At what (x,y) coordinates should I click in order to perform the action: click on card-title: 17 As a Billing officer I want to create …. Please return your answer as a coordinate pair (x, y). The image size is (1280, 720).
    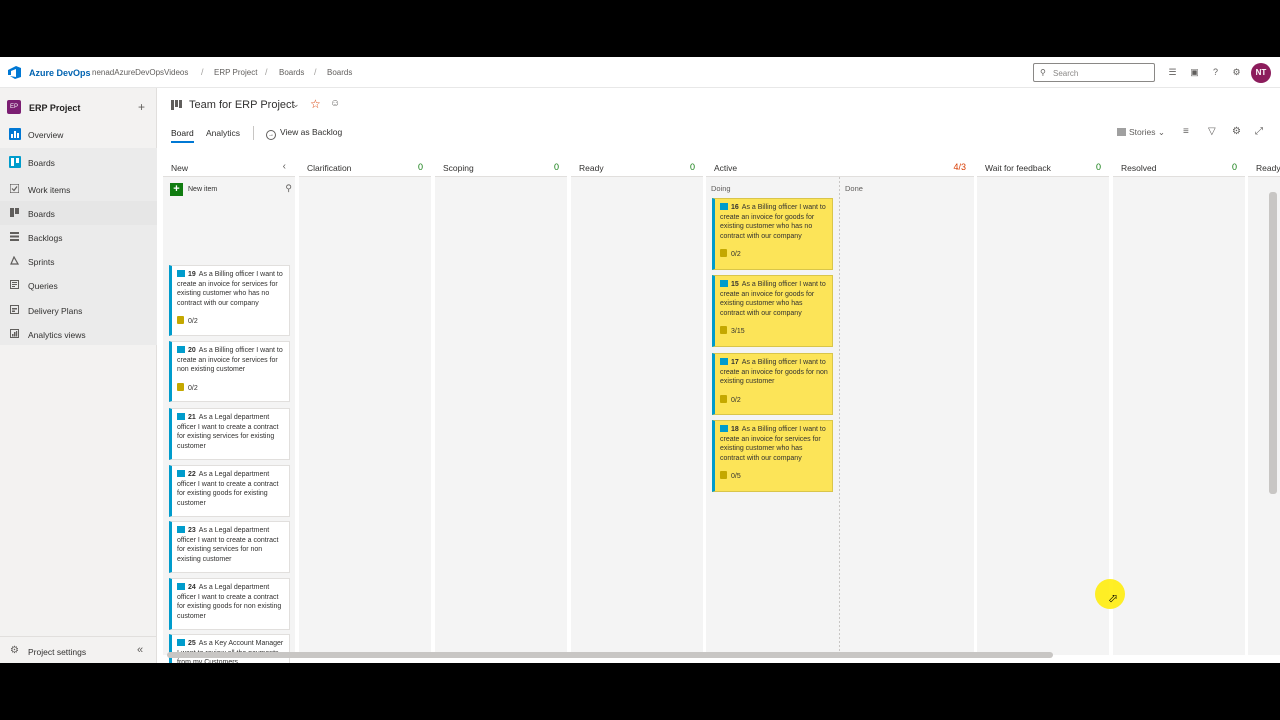
    Looking at the image, I should click on (774, 372).